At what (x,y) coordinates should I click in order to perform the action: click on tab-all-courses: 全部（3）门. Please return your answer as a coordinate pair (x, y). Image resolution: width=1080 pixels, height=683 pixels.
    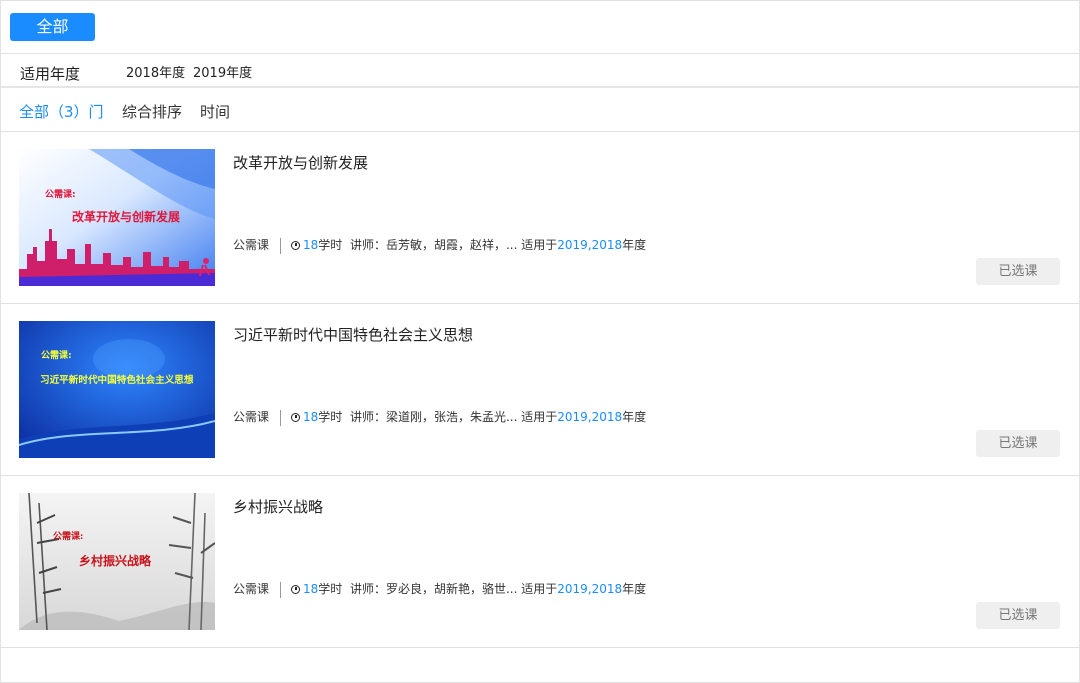
    Looking at the image, I should click on (61, 111).